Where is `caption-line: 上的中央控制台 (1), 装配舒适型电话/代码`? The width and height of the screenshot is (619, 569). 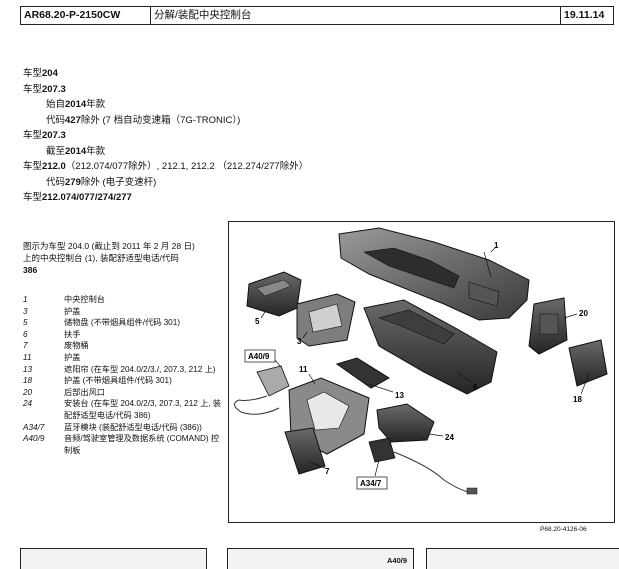 caption-line: 上的中央控制台 (1), 装配舒适型电话/代码 is located at coordinates (101, 258).